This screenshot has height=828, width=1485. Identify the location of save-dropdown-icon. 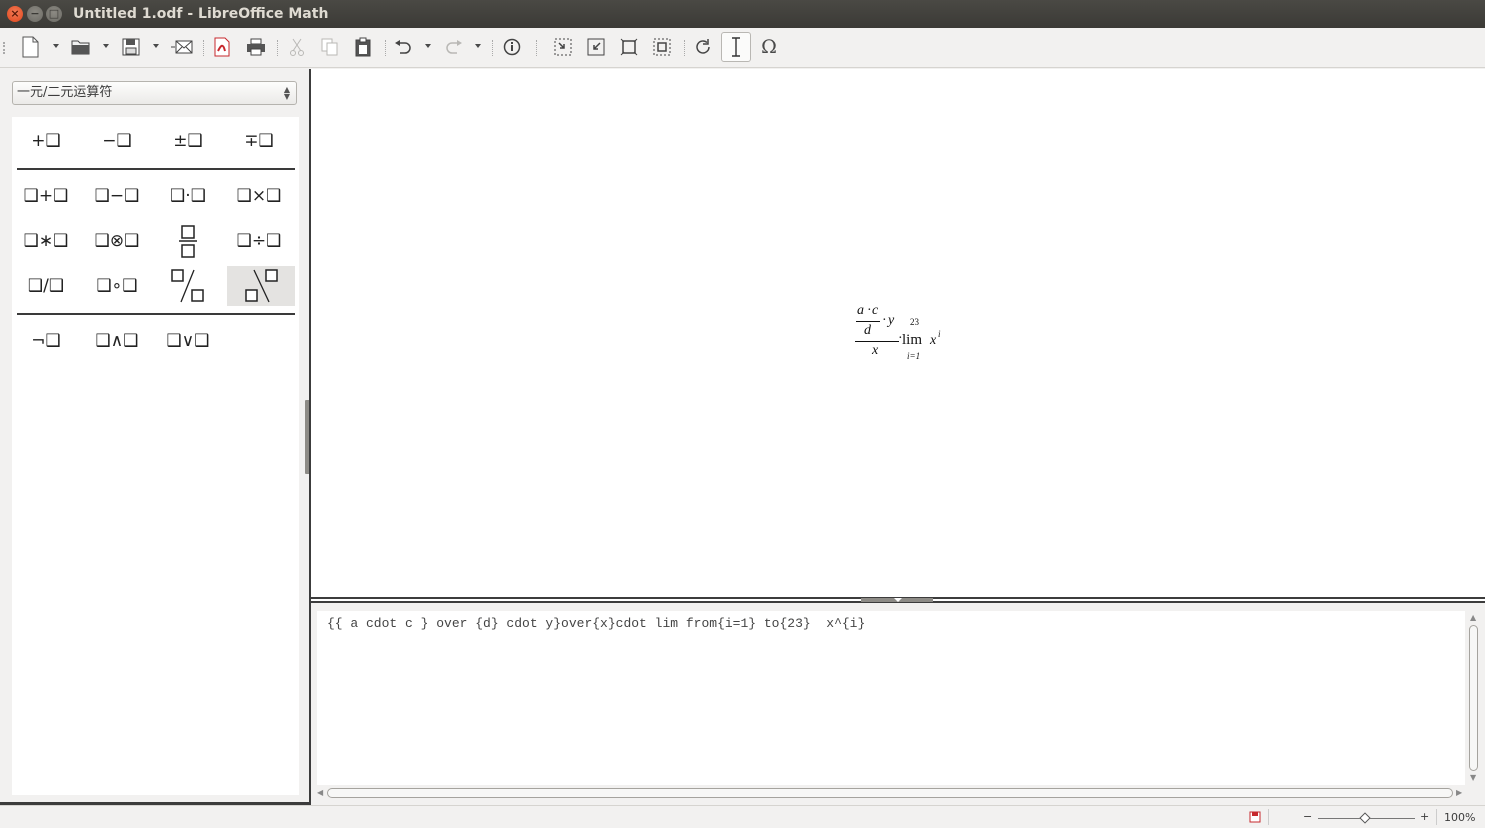
(156, 46).